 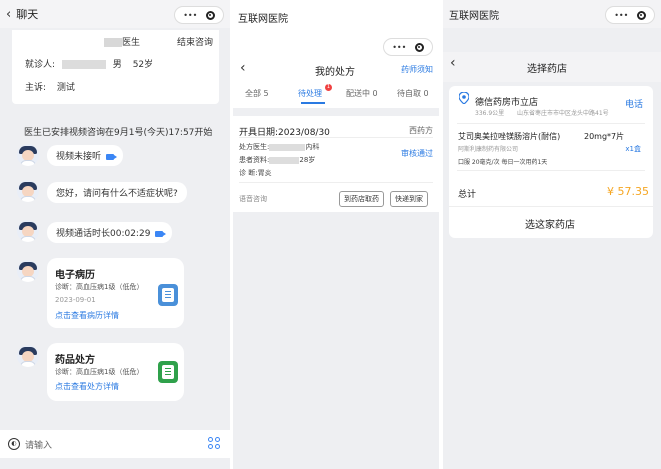 What do you see at coordinates (87, 386) in the screenshot?
I see `prescription-link: 点击查看处方详情` at bounding box center [87, 386].